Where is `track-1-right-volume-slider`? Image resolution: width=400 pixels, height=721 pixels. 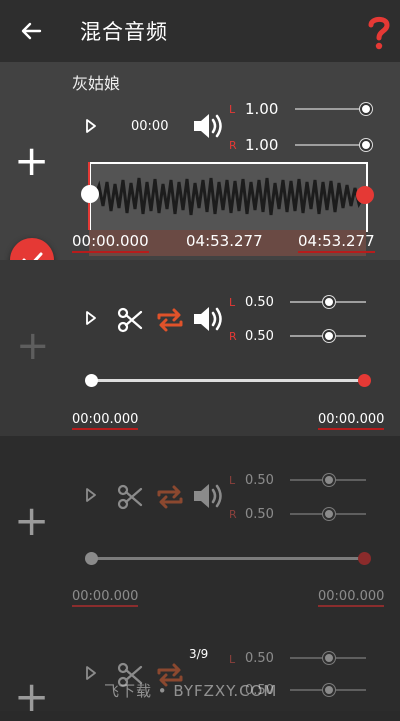
track-1-right-volume-slider is located at coordinates (331, 145).